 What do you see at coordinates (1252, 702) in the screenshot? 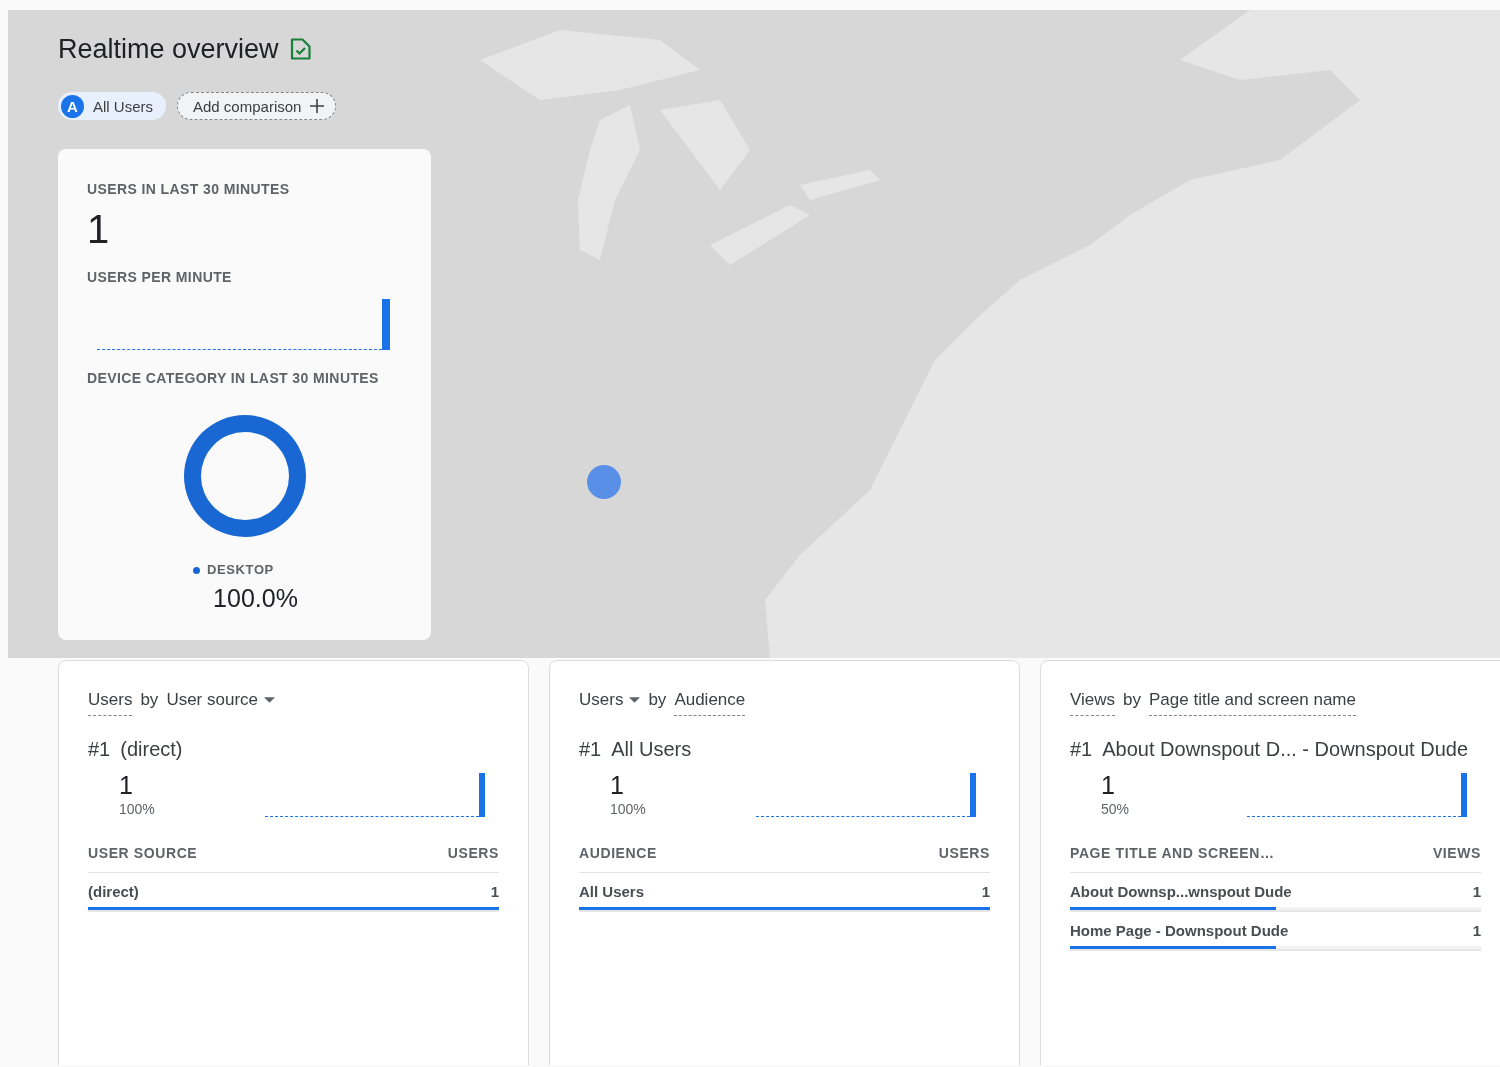
I see `dimension-label: Page title and screen name` at bounding box center [1252, 702].